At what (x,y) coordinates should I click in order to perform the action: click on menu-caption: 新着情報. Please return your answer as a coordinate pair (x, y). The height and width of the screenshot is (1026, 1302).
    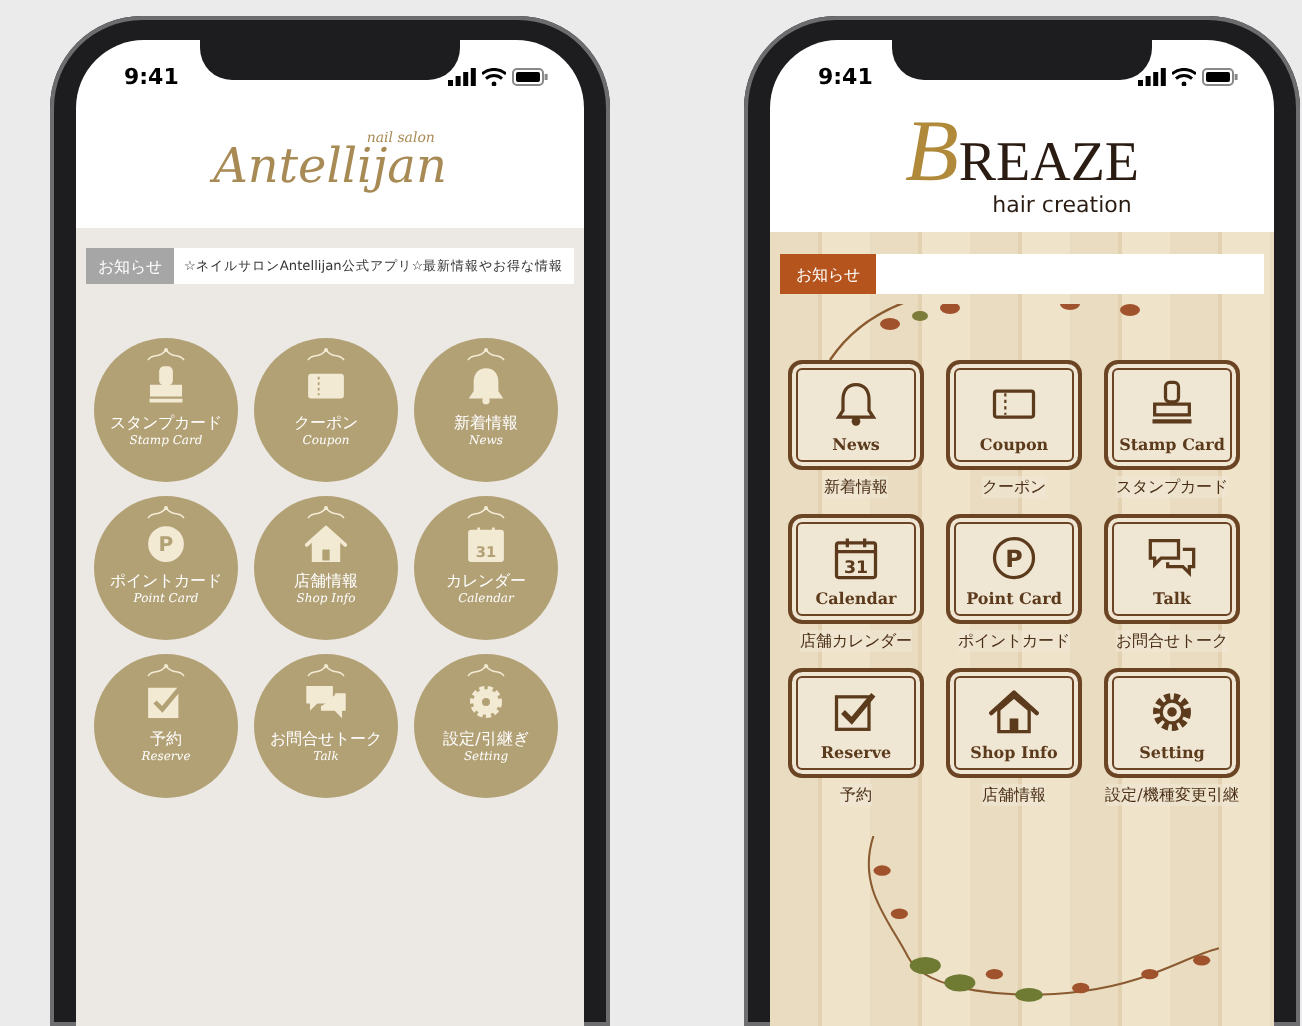
    Looking at the image, I should click on (856, 487).